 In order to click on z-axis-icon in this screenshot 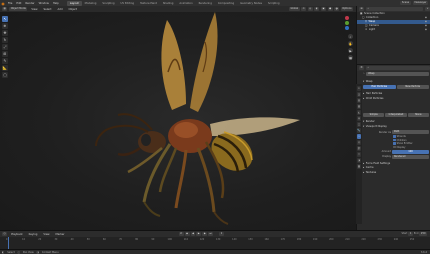, I will do `click(347, 28)`.